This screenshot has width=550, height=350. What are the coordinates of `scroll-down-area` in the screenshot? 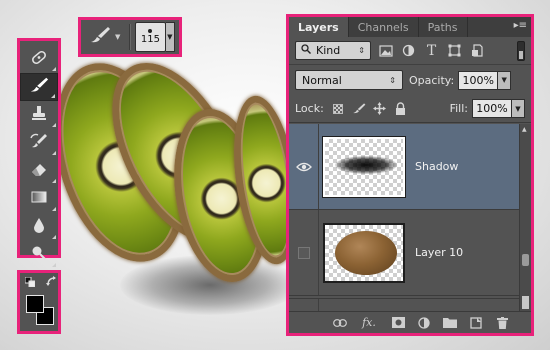 It's located at (525, 302).